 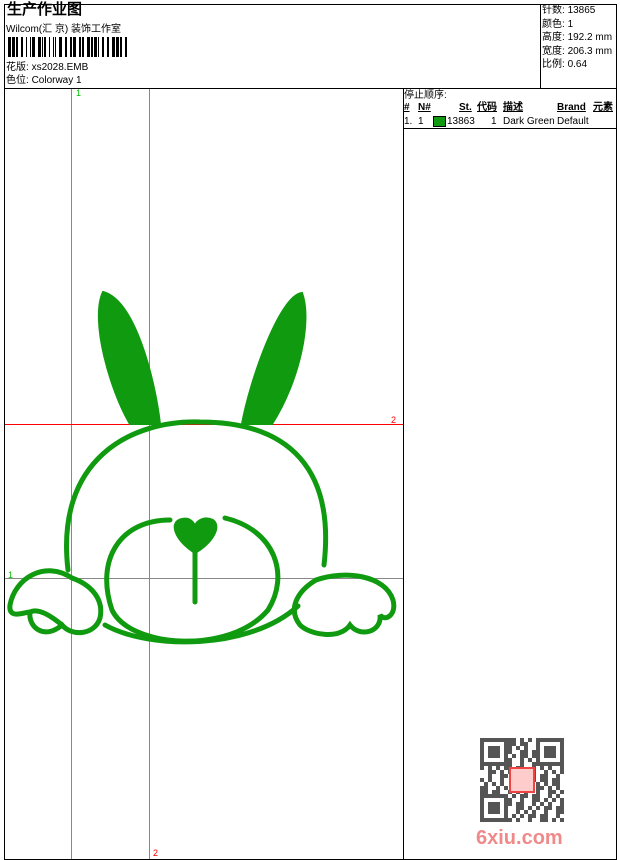 I want to click on nose, so click(x=195, y=536).